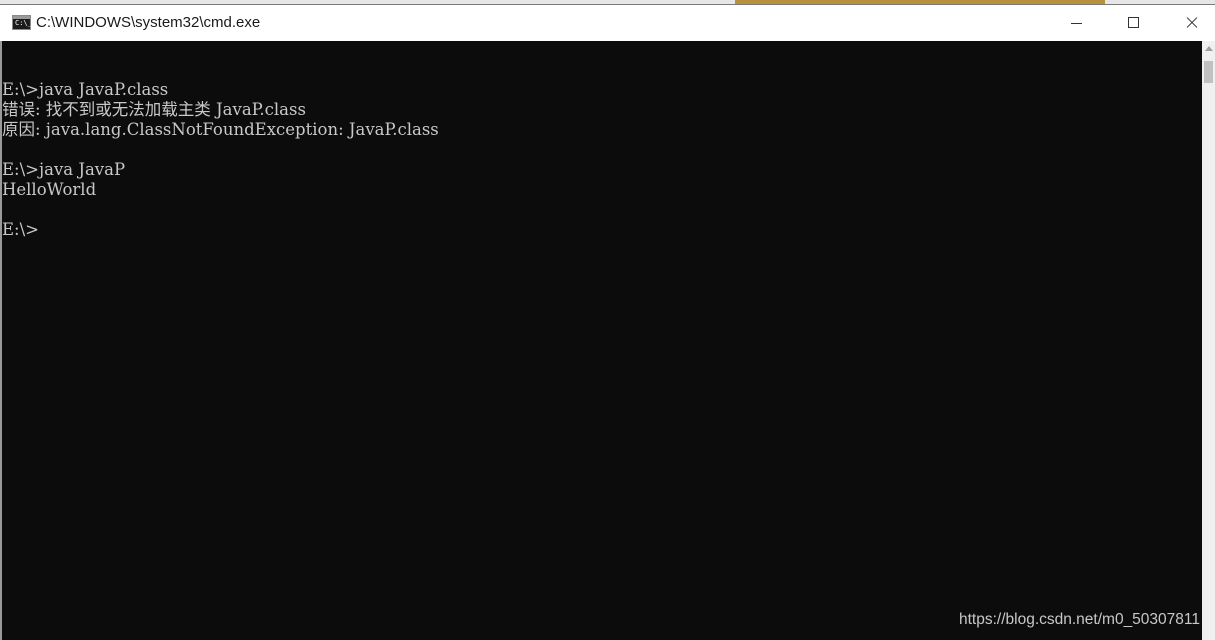  Describe the element at coordinates (20, 229) in the screenshot. I see `console-prompt: E:\>` at that location.